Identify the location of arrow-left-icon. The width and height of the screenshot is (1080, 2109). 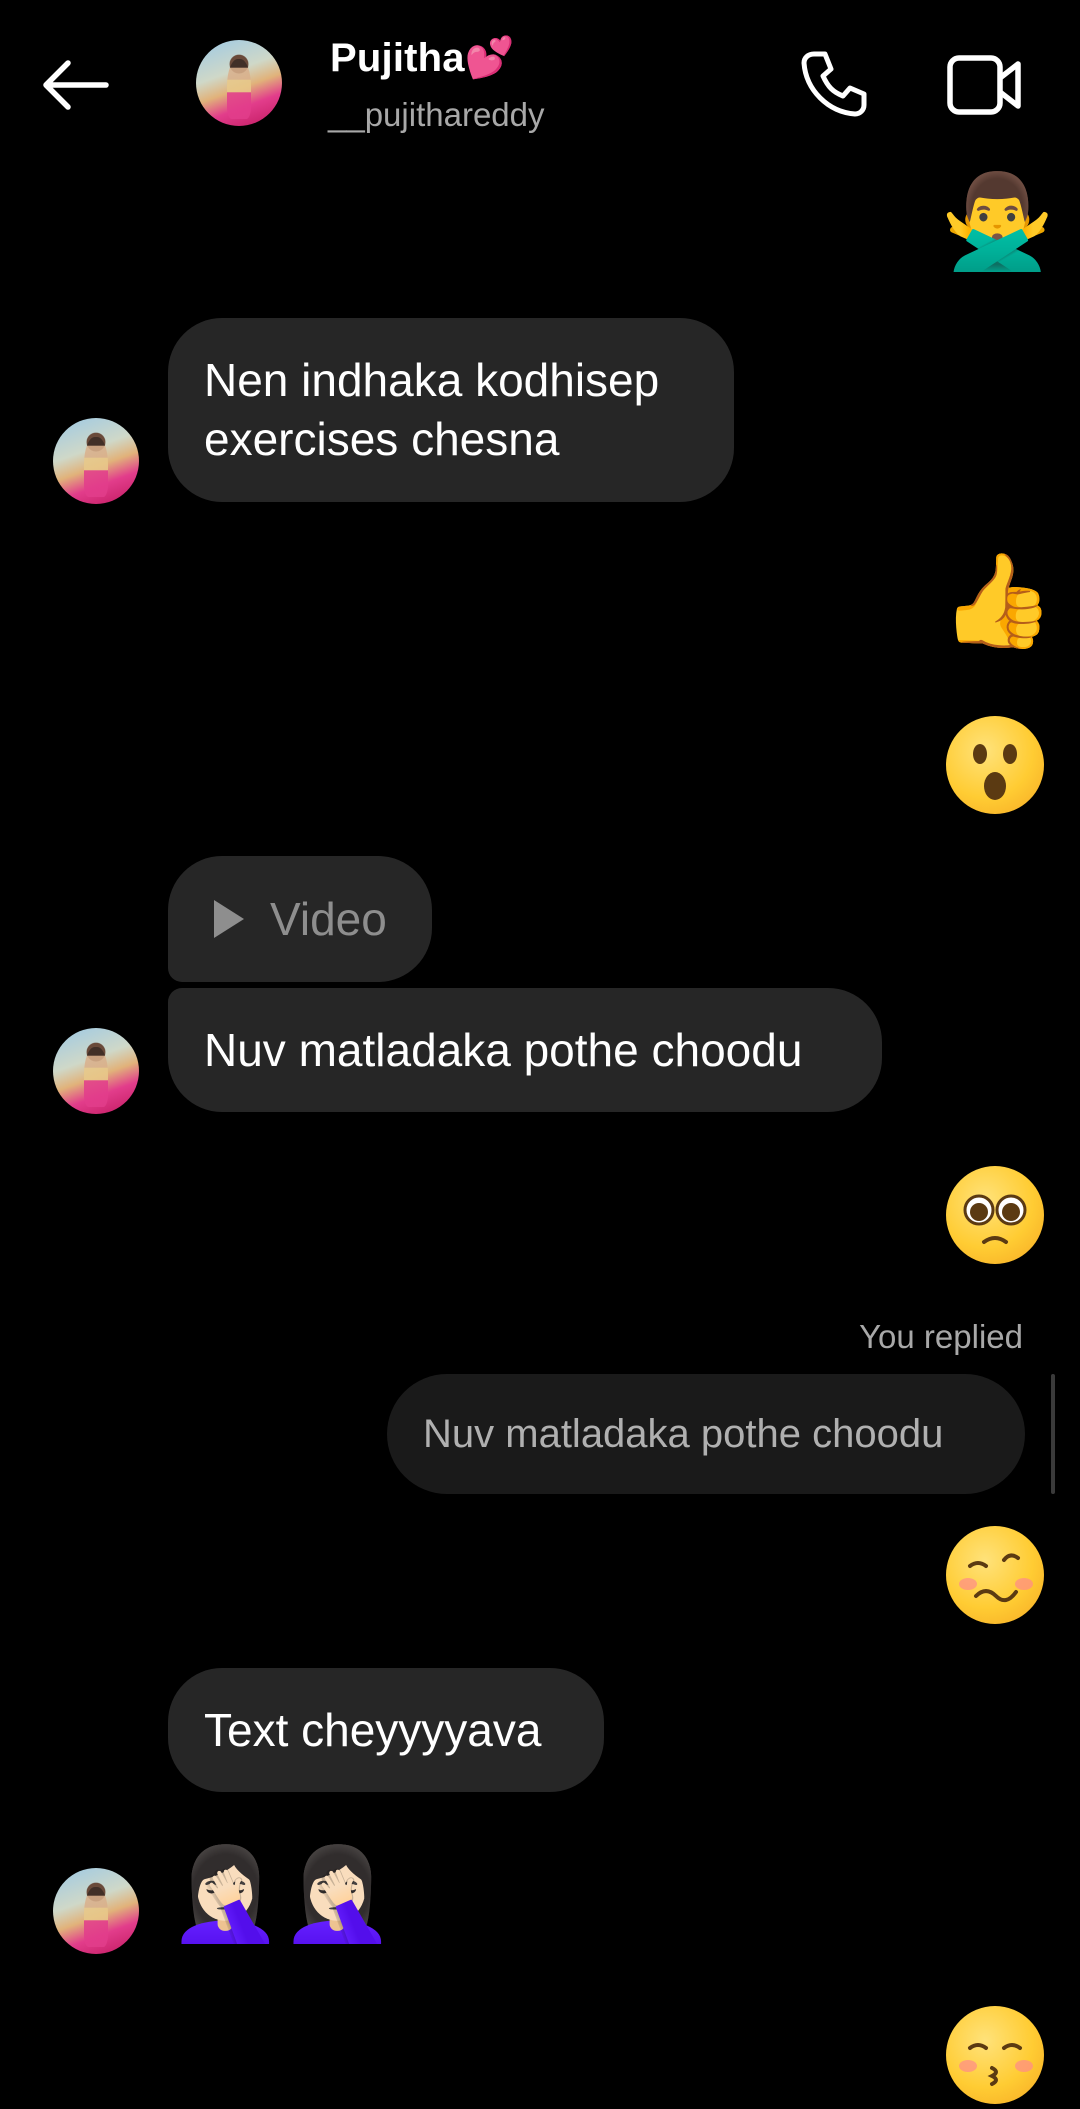
(76, 85).